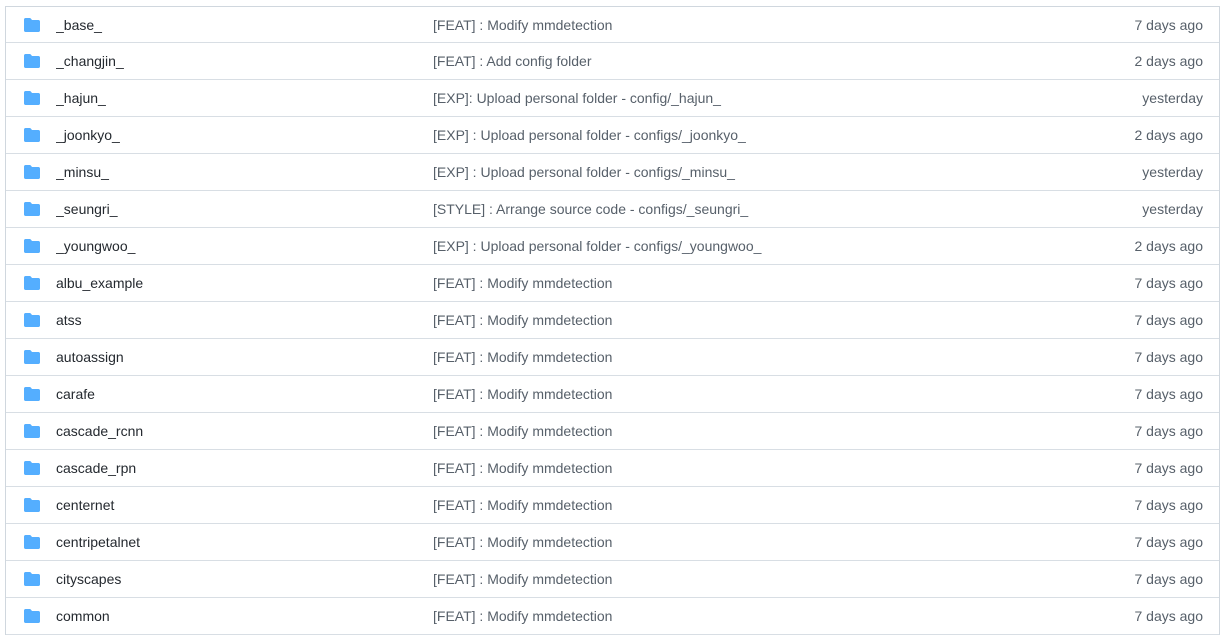  I want to click on folder-name-link: albu_example, so click(244, 283).